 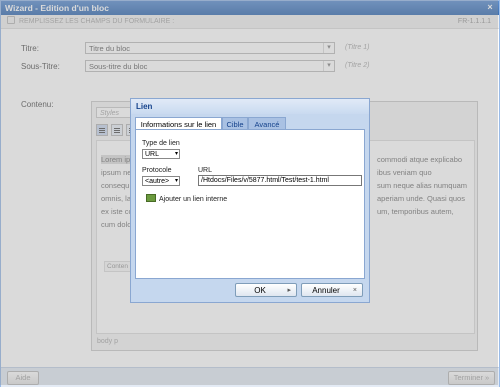 I want to click on add-internal-link-label: Ajouter un lien interne, so click(x=193, y=199).